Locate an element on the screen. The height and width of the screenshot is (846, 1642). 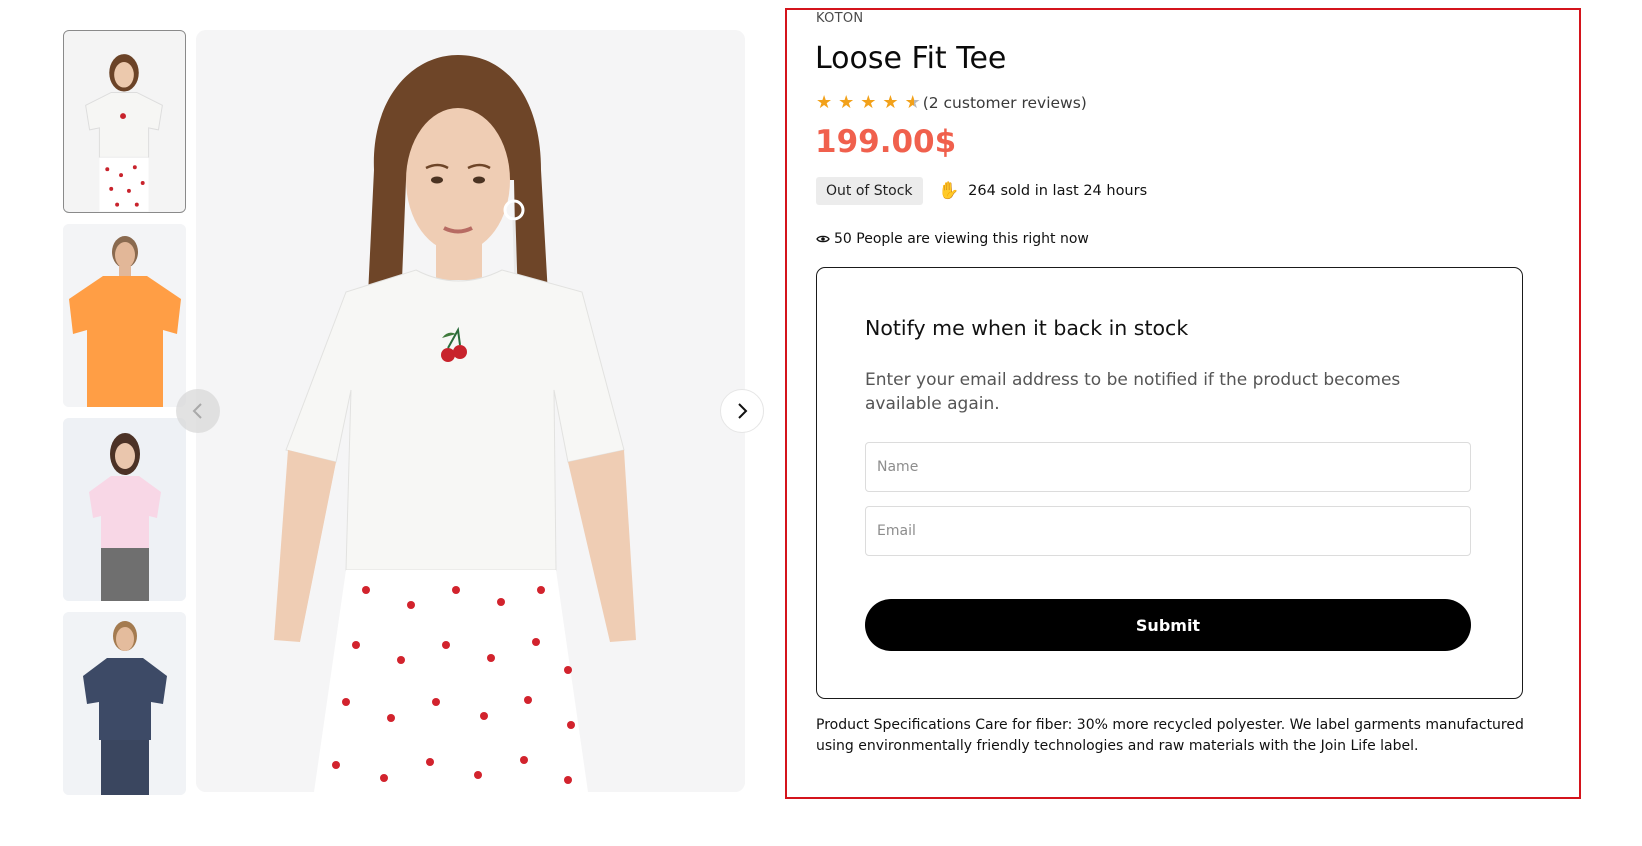
chevron-right-icon is located at coordinates (743, 411).